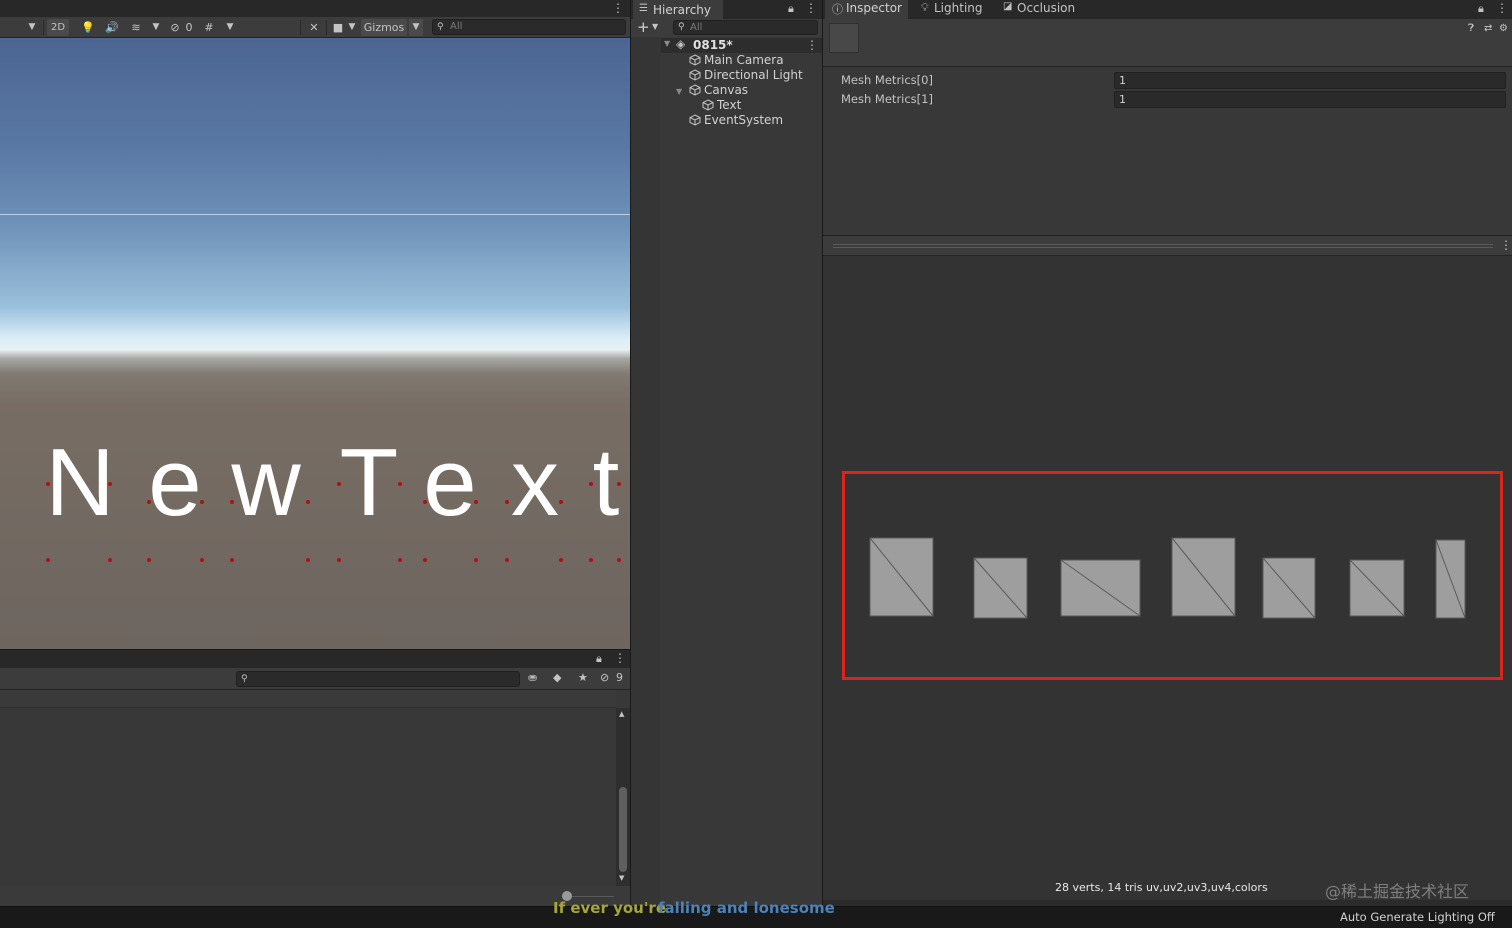 Image resolution: width=1512 pixels, height=928 pixels. I want to click on tab-occlusion: ◪ Occlusion, so click(1044, 9).